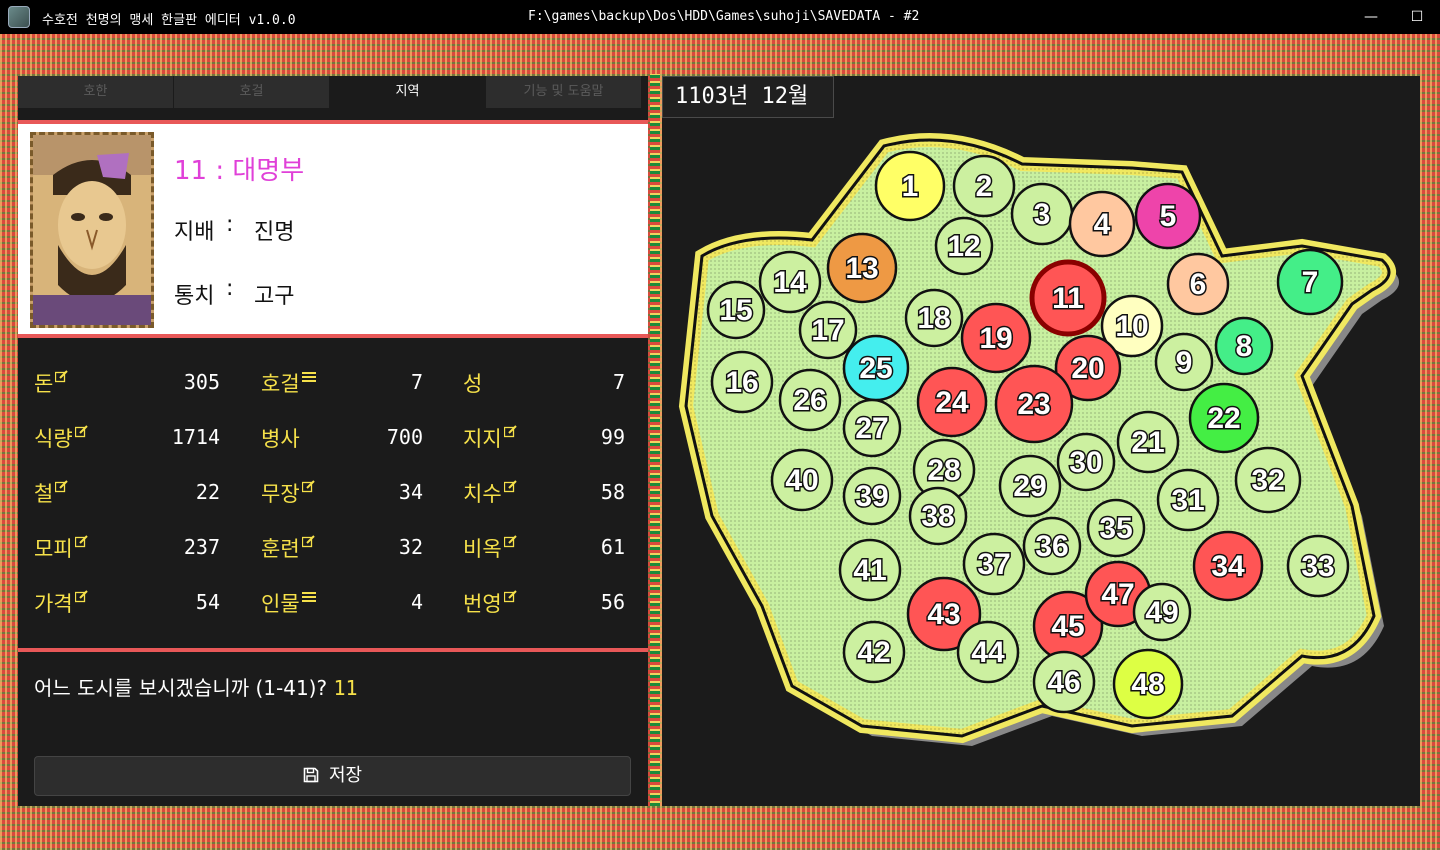  Describe the element at coordinates (274, 232) in the screenshot. I see `ruler-value: 진명` at that location.